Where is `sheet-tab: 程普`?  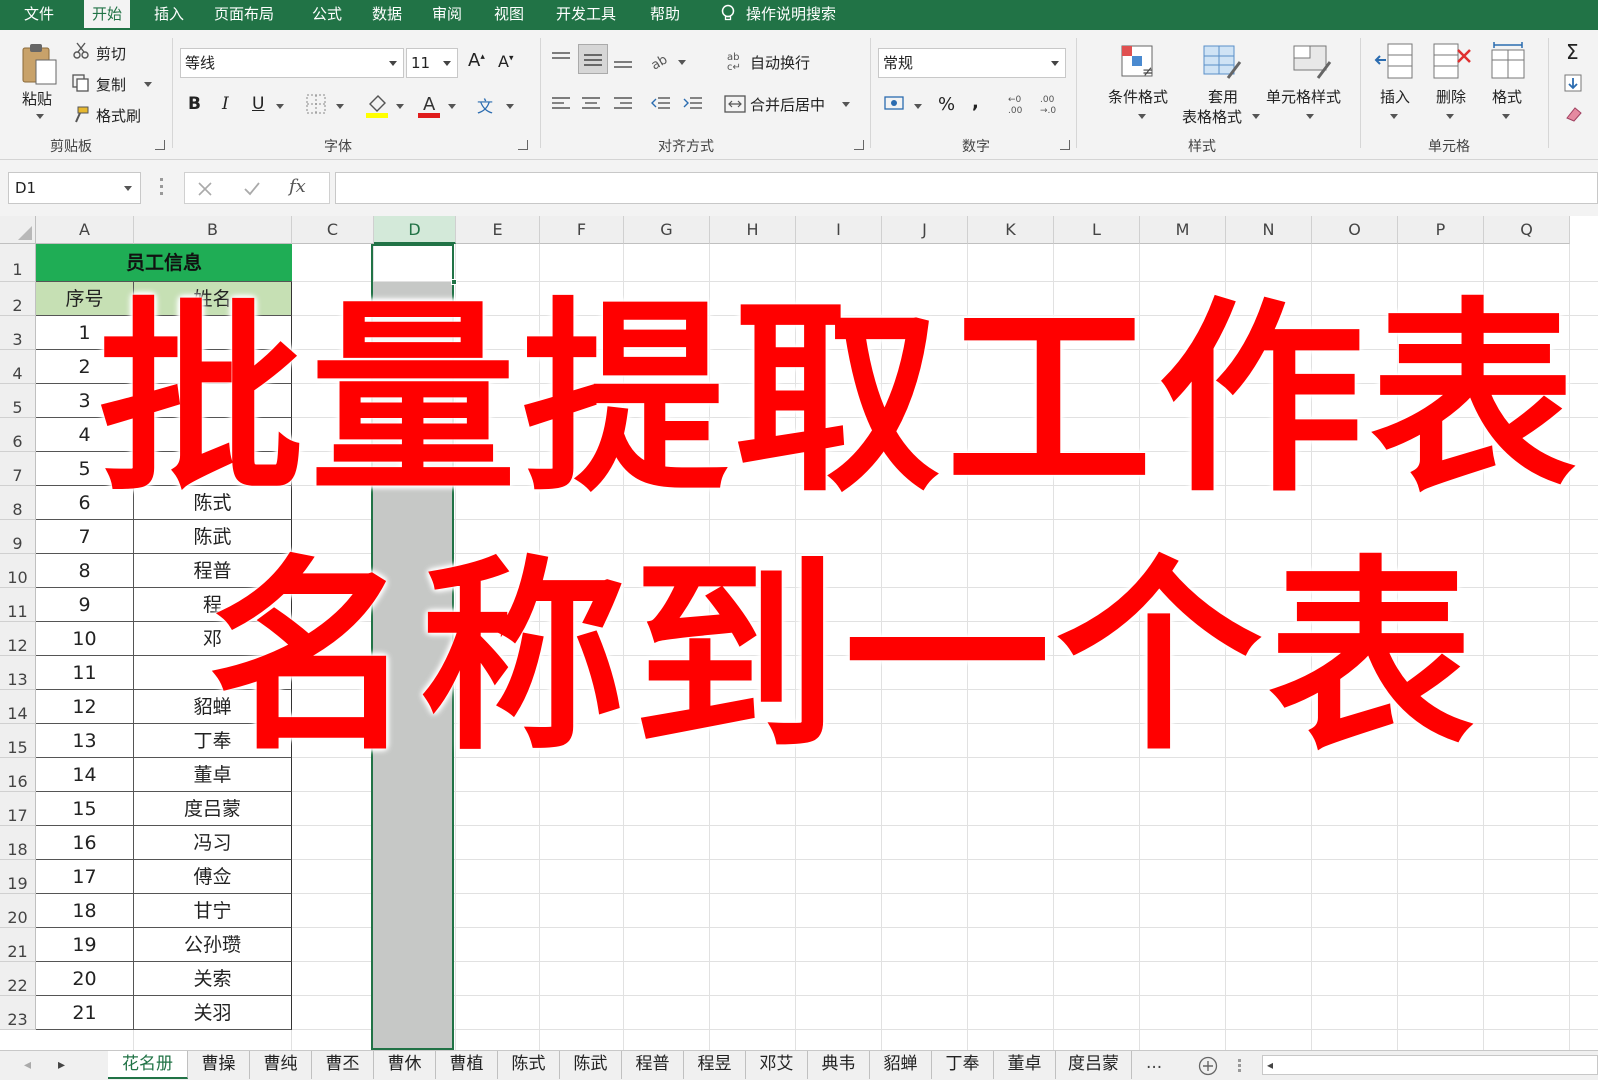 sheet-tab: 程普 is located at coordinates (653, 1065).